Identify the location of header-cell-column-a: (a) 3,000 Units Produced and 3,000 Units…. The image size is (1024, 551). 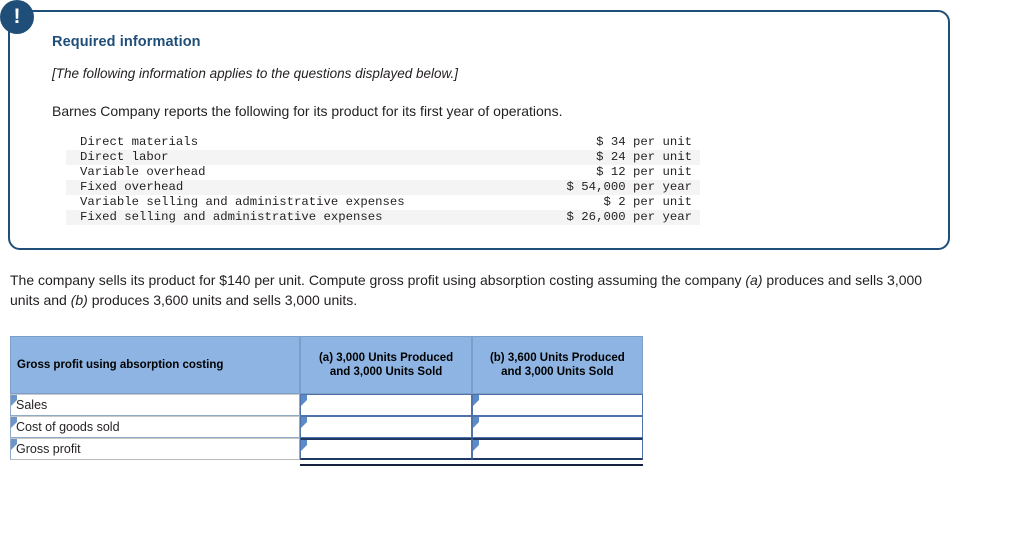
(386, 365).